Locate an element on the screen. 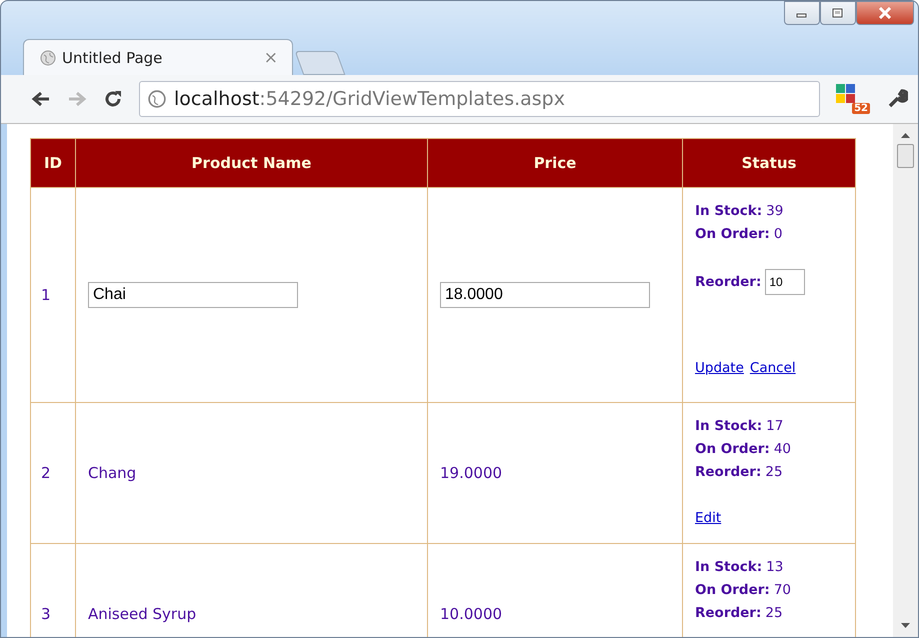 The image size is (919, 638). action-link: Update is located at coordinates (719, 368).